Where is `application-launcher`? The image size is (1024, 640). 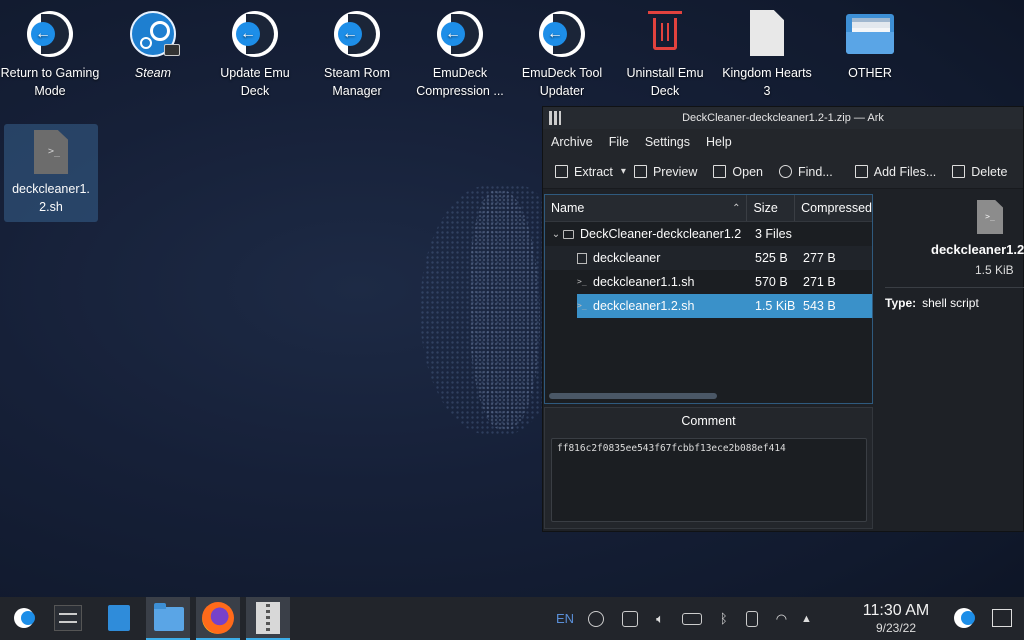
application-launcher is located at coordinates (22, 618).